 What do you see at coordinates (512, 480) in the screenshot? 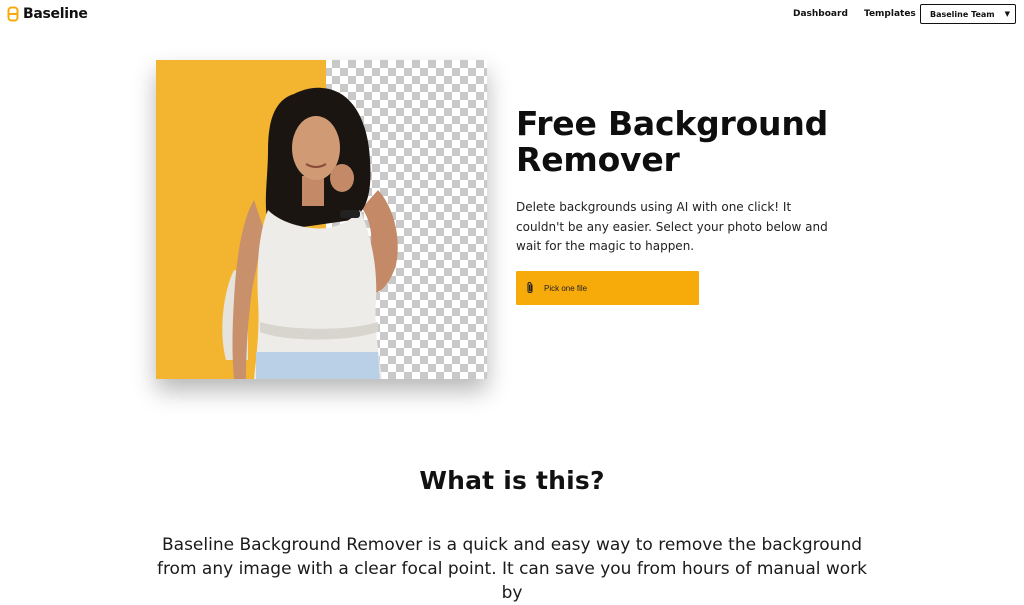
I see `section-title: What is this?` at bounding box center [512, 480].